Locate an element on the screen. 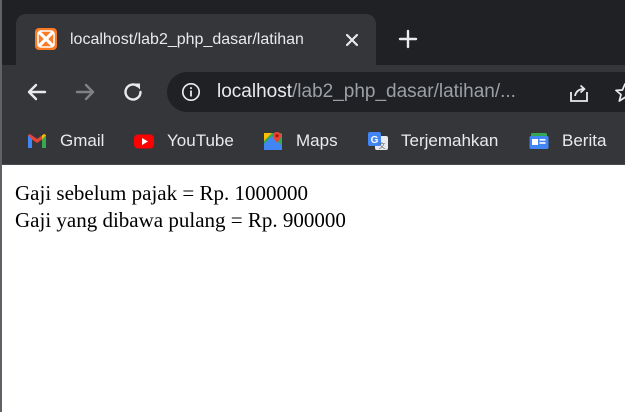 This screenshot has width=625, height=412. bookmark-label: YouTube is located at coordinates (200, 140).